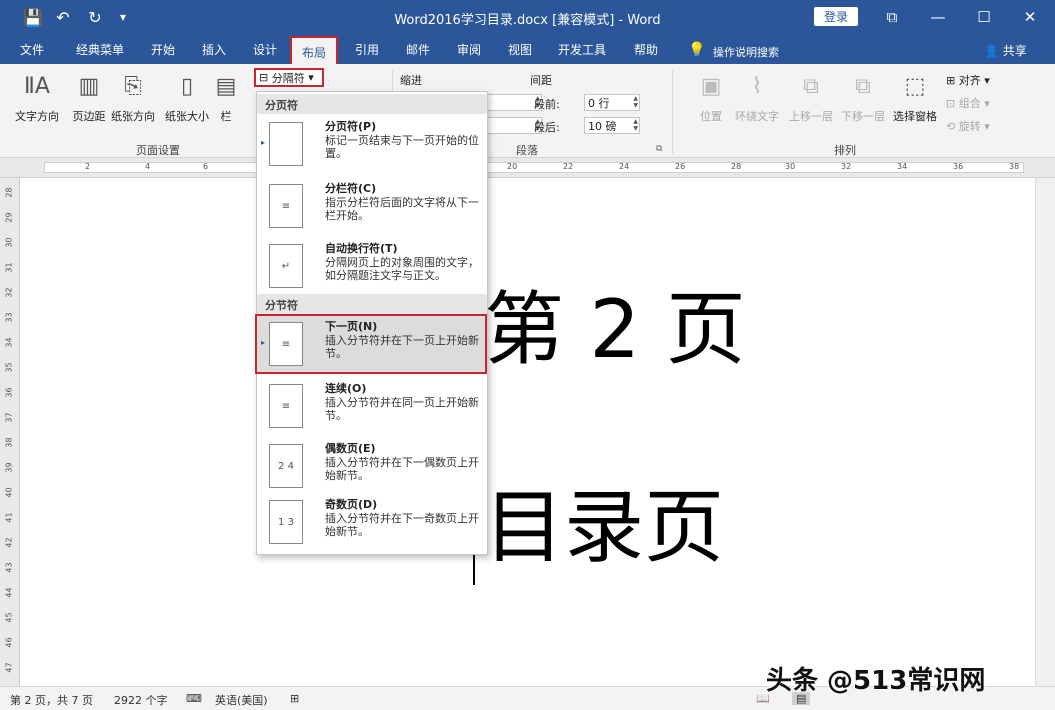  What do you see at coordinates (790, 166) in the screenshot?
I see `ruler-tick: 30` at bounding box center [790, 166].